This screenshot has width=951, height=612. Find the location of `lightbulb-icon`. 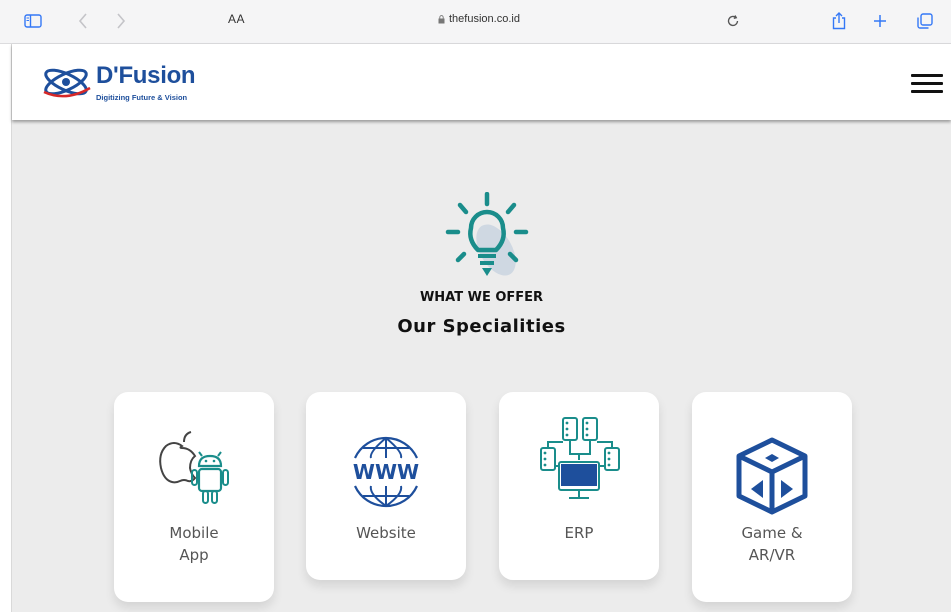

lightbulb-icon is located at coordinates (487, 234).